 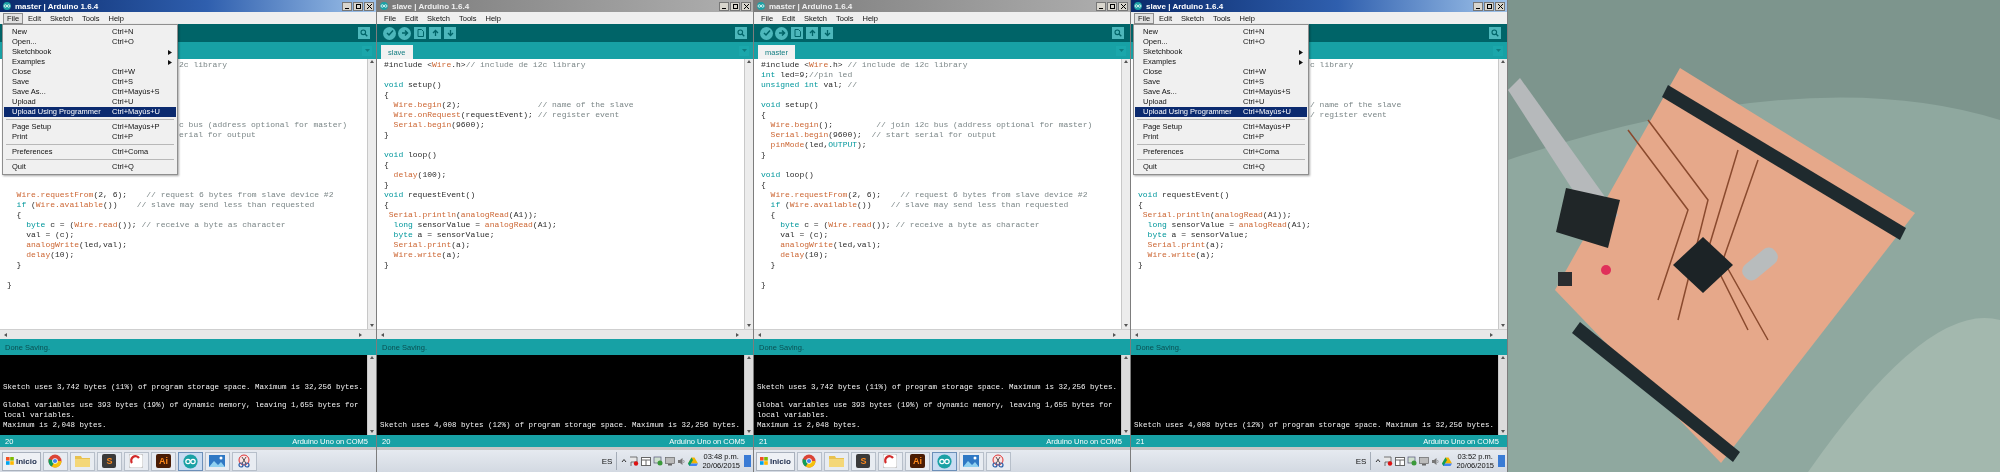 I want to click on code-line: c library, so click(x=1332, y=65).